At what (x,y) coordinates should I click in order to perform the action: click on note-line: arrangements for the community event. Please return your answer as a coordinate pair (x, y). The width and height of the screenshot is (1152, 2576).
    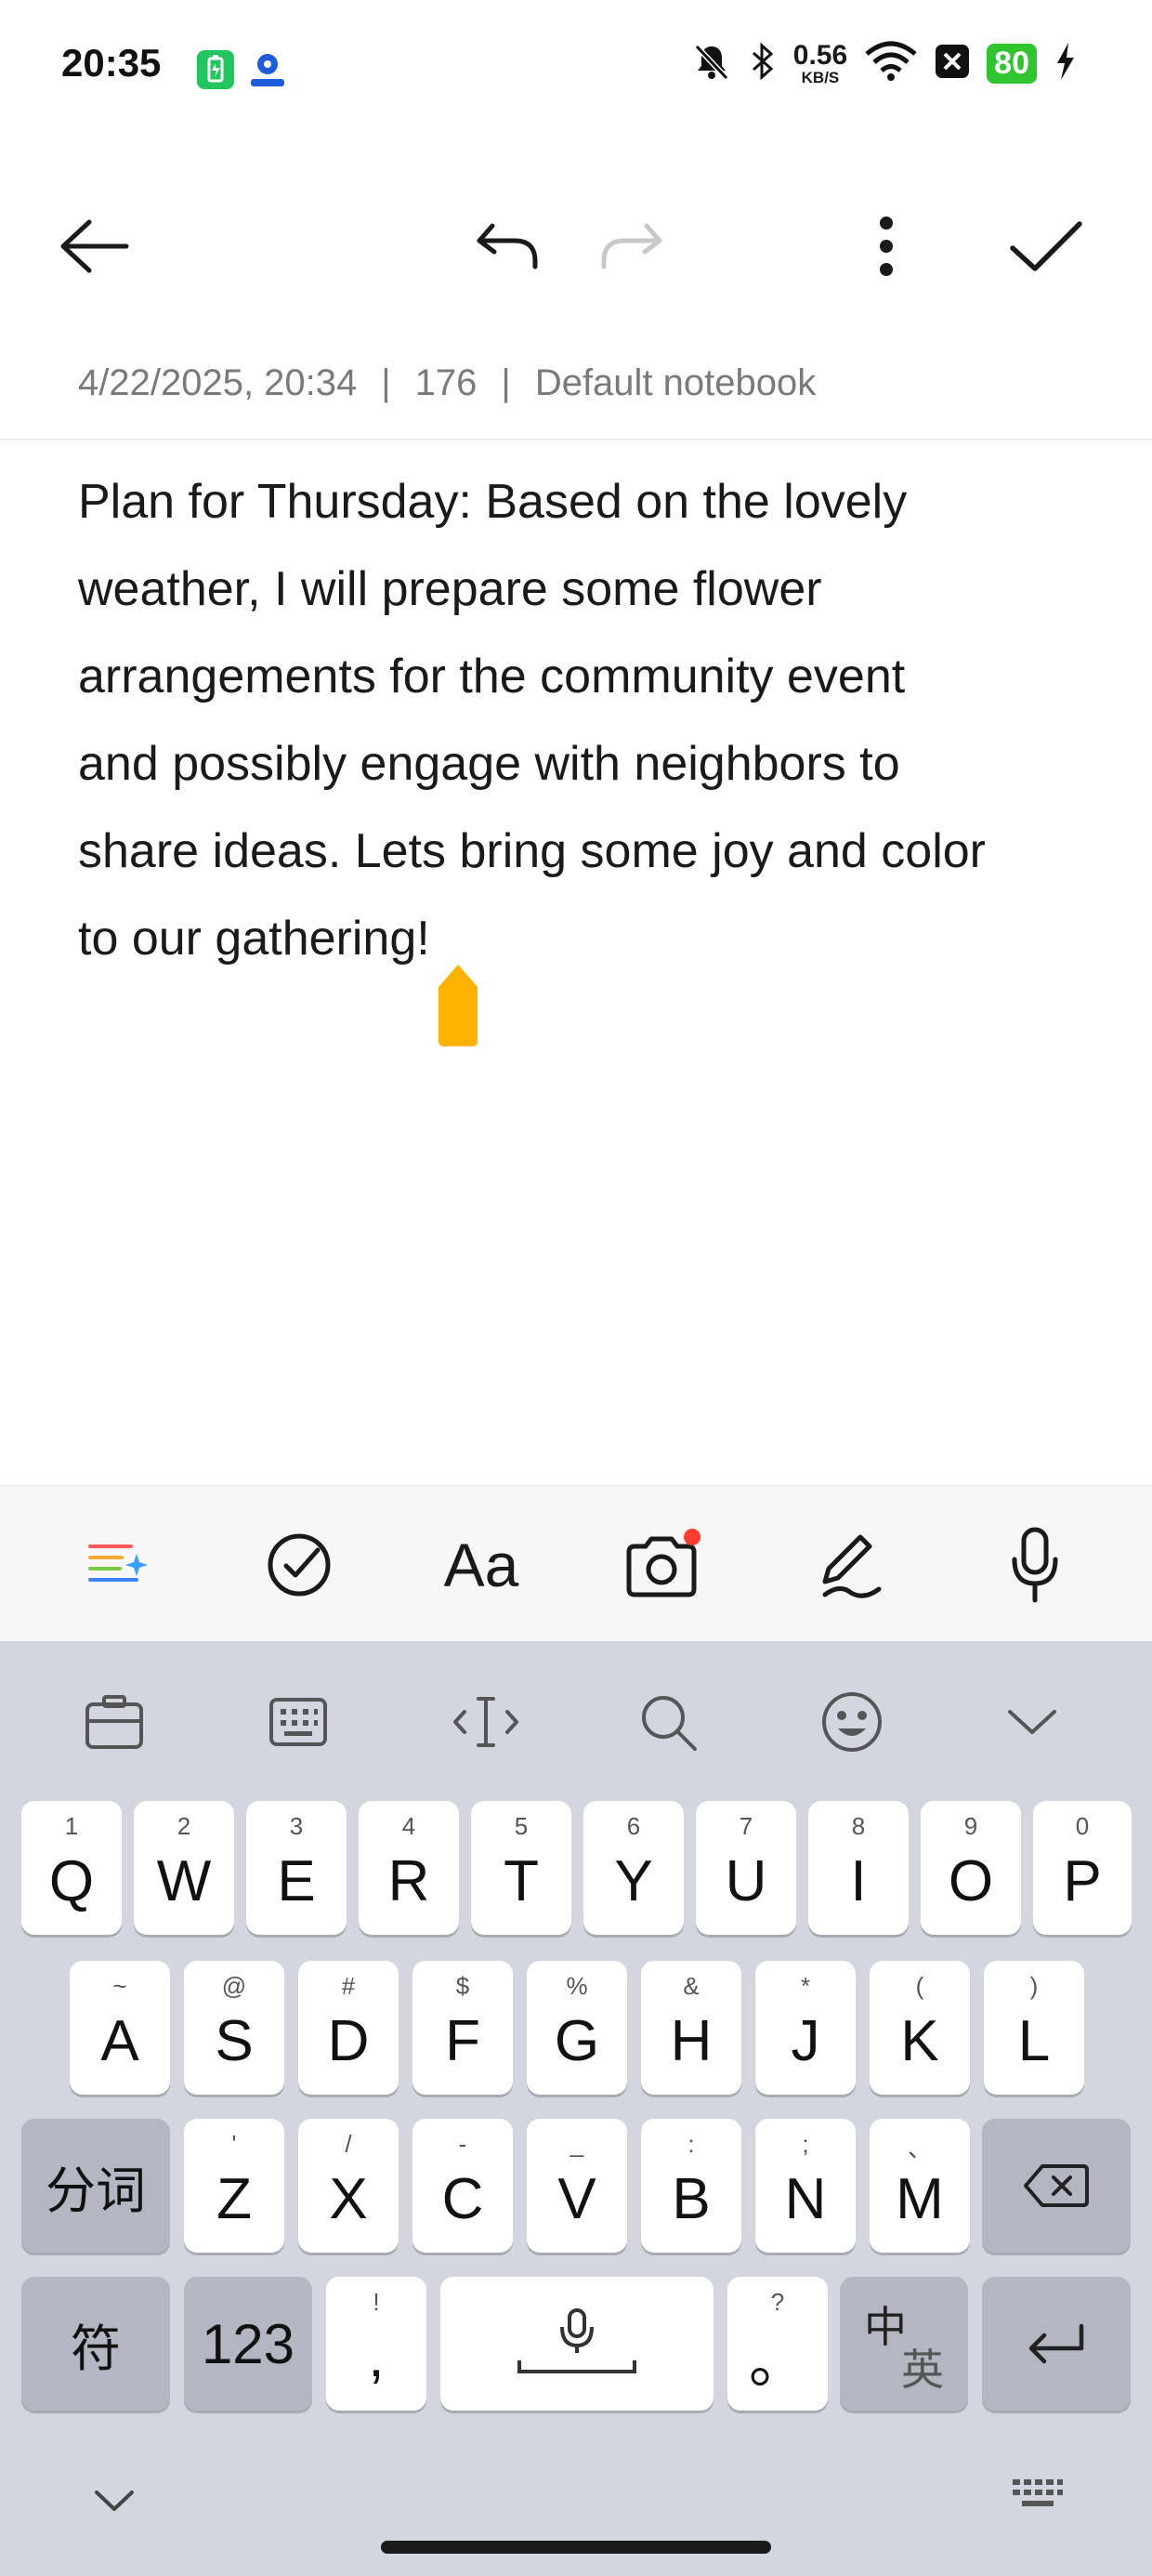
    Looking at the image, I should click on (492, 676).